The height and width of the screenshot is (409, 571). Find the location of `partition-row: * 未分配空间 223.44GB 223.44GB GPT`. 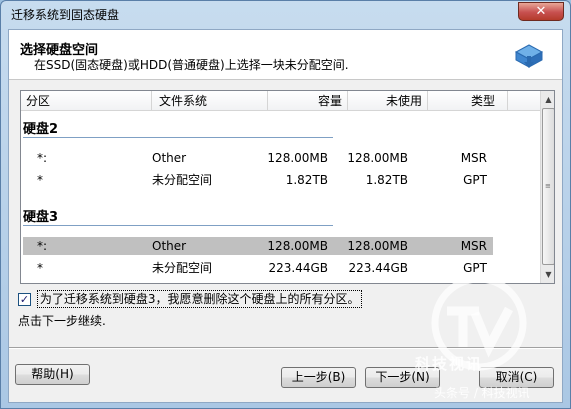

partition-row: * 未分配空间 223.44GB 223.44GB GPT is located at coordinates (258, 268).